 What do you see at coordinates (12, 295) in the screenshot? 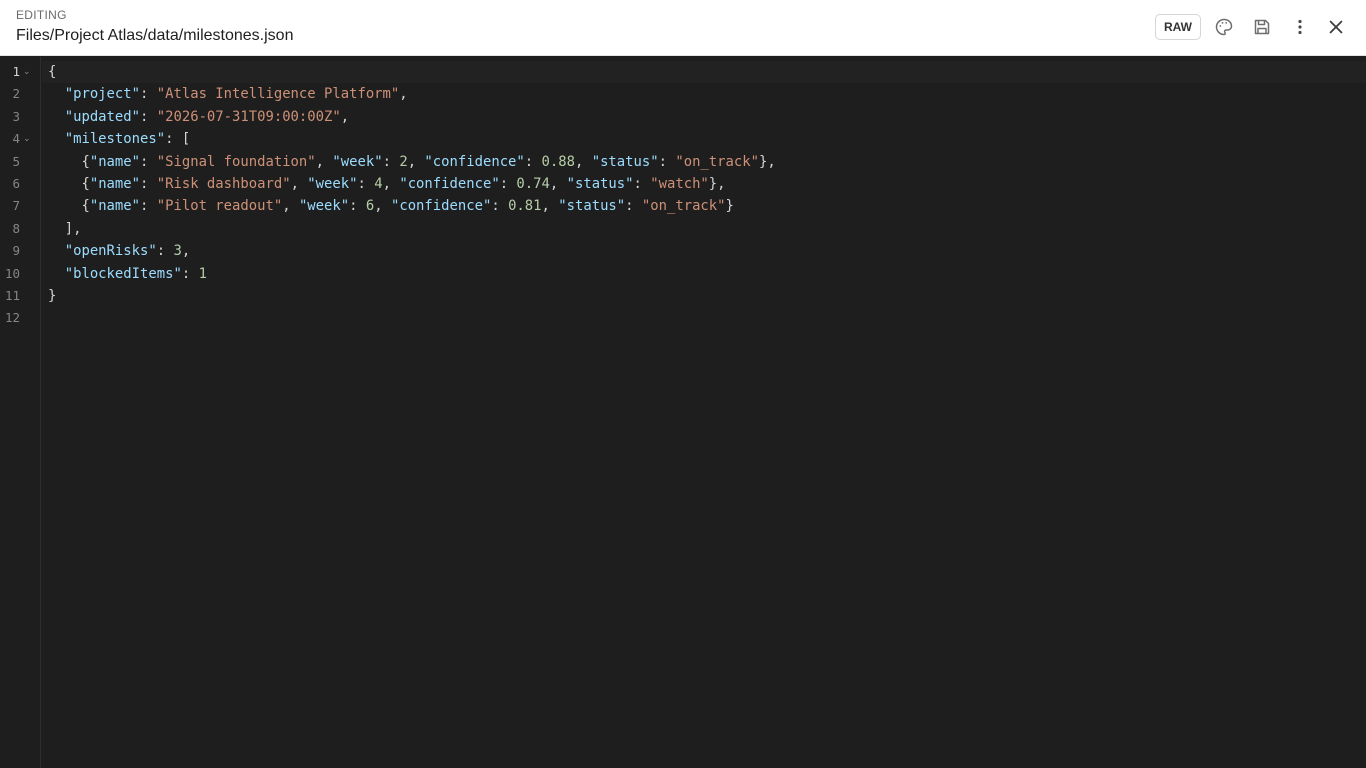
I see `line-number: 11` at bounding box center [12, 295].